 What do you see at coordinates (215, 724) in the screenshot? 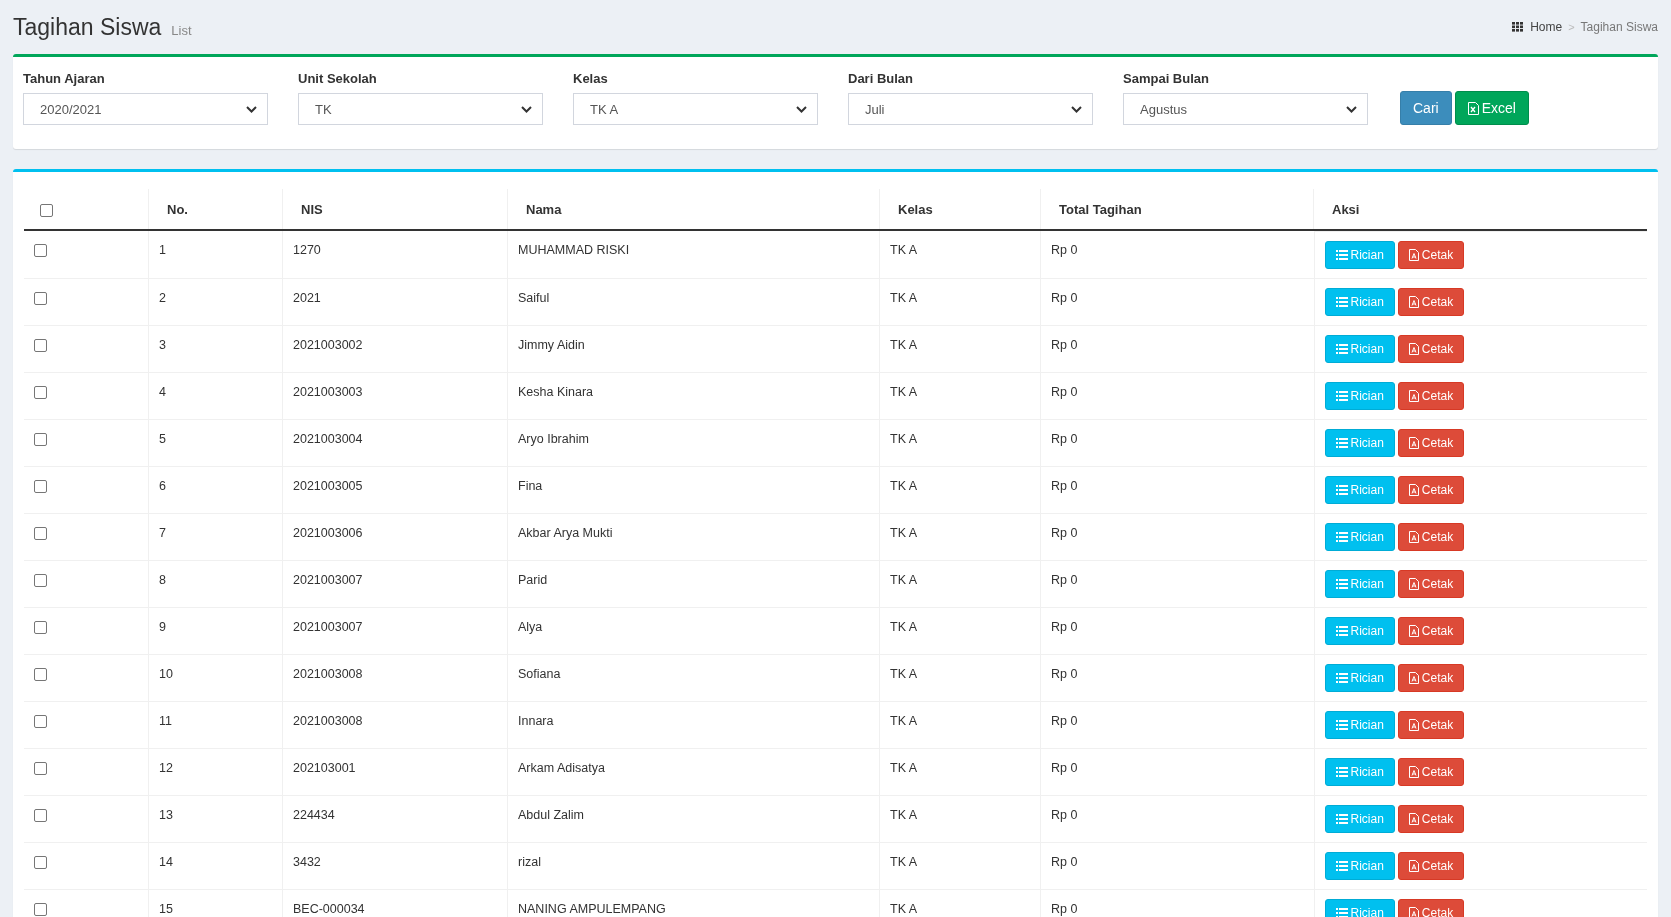
I see `table-cell: 11` at bounding box center [215, 724].